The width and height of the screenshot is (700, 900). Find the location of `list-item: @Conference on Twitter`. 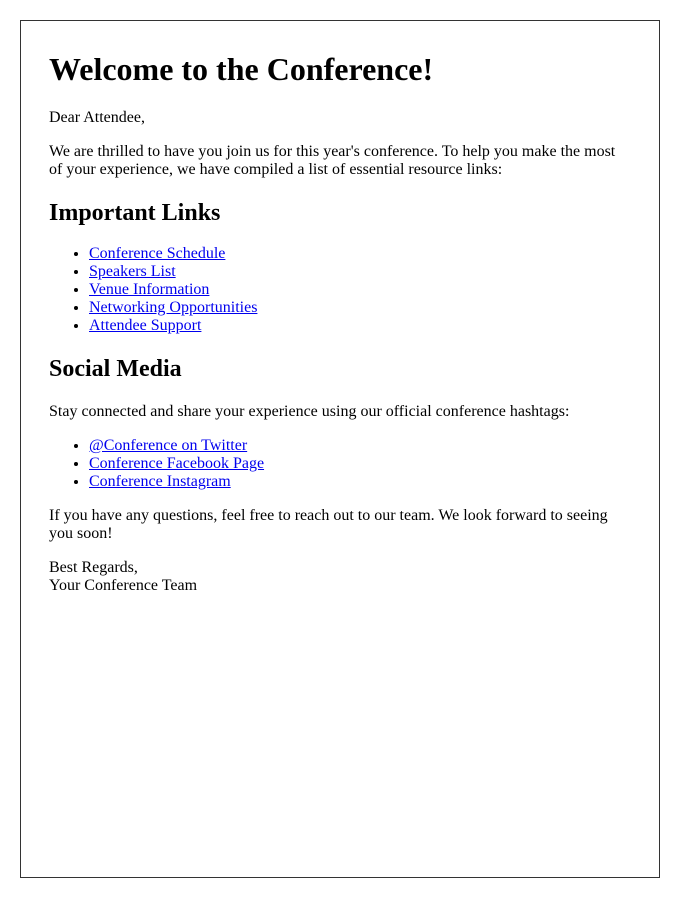

list-item: @Conference on Twitter is located at coordinates (360, 446).